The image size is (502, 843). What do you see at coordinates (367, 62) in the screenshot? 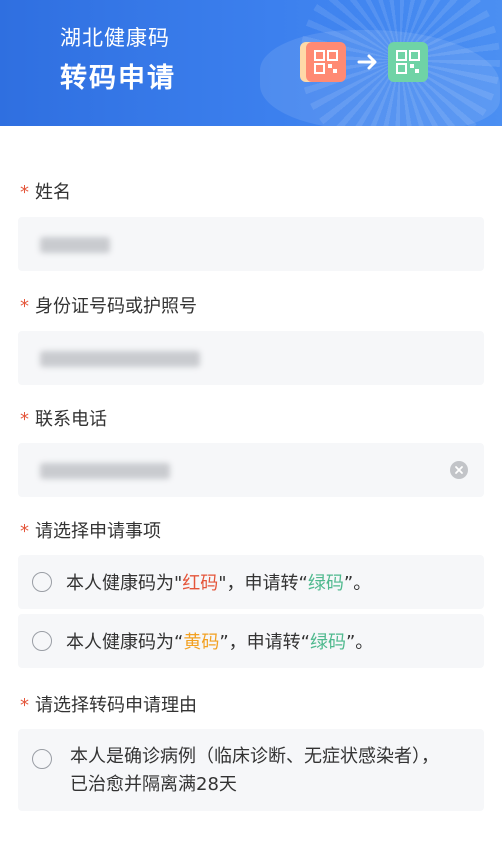
I see `arrow-right-icon` at bounding box center [367, 62].